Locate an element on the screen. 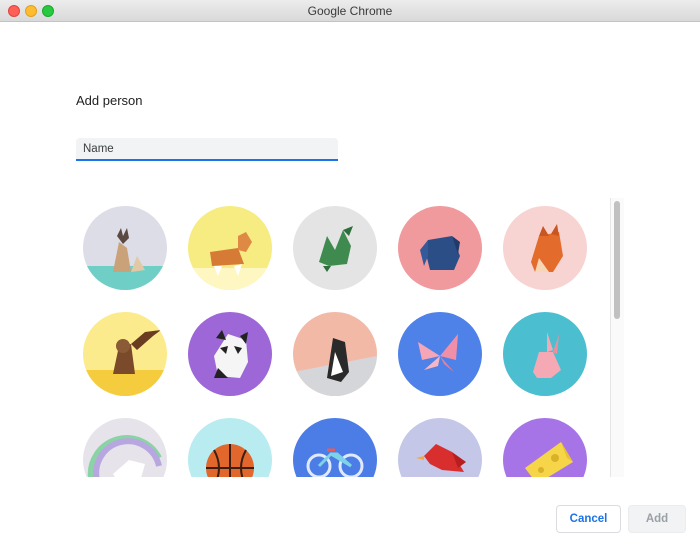 Image resolution: width=700 pixels, height=545 pixels. monkey-icon is located at coordinates (125, 354).